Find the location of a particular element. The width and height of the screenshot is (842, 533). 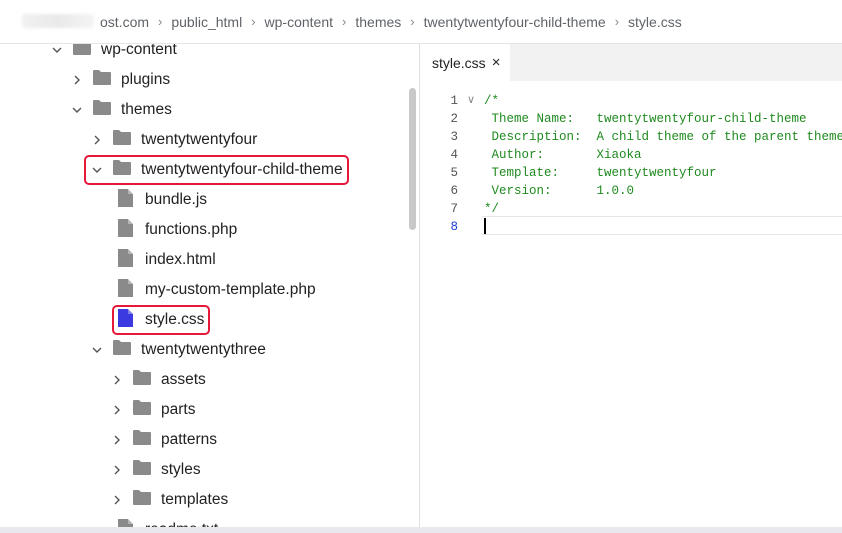

breadcrumb-child-theme: twentytwentyfour-child-theme is located at coordinates (515, 22).